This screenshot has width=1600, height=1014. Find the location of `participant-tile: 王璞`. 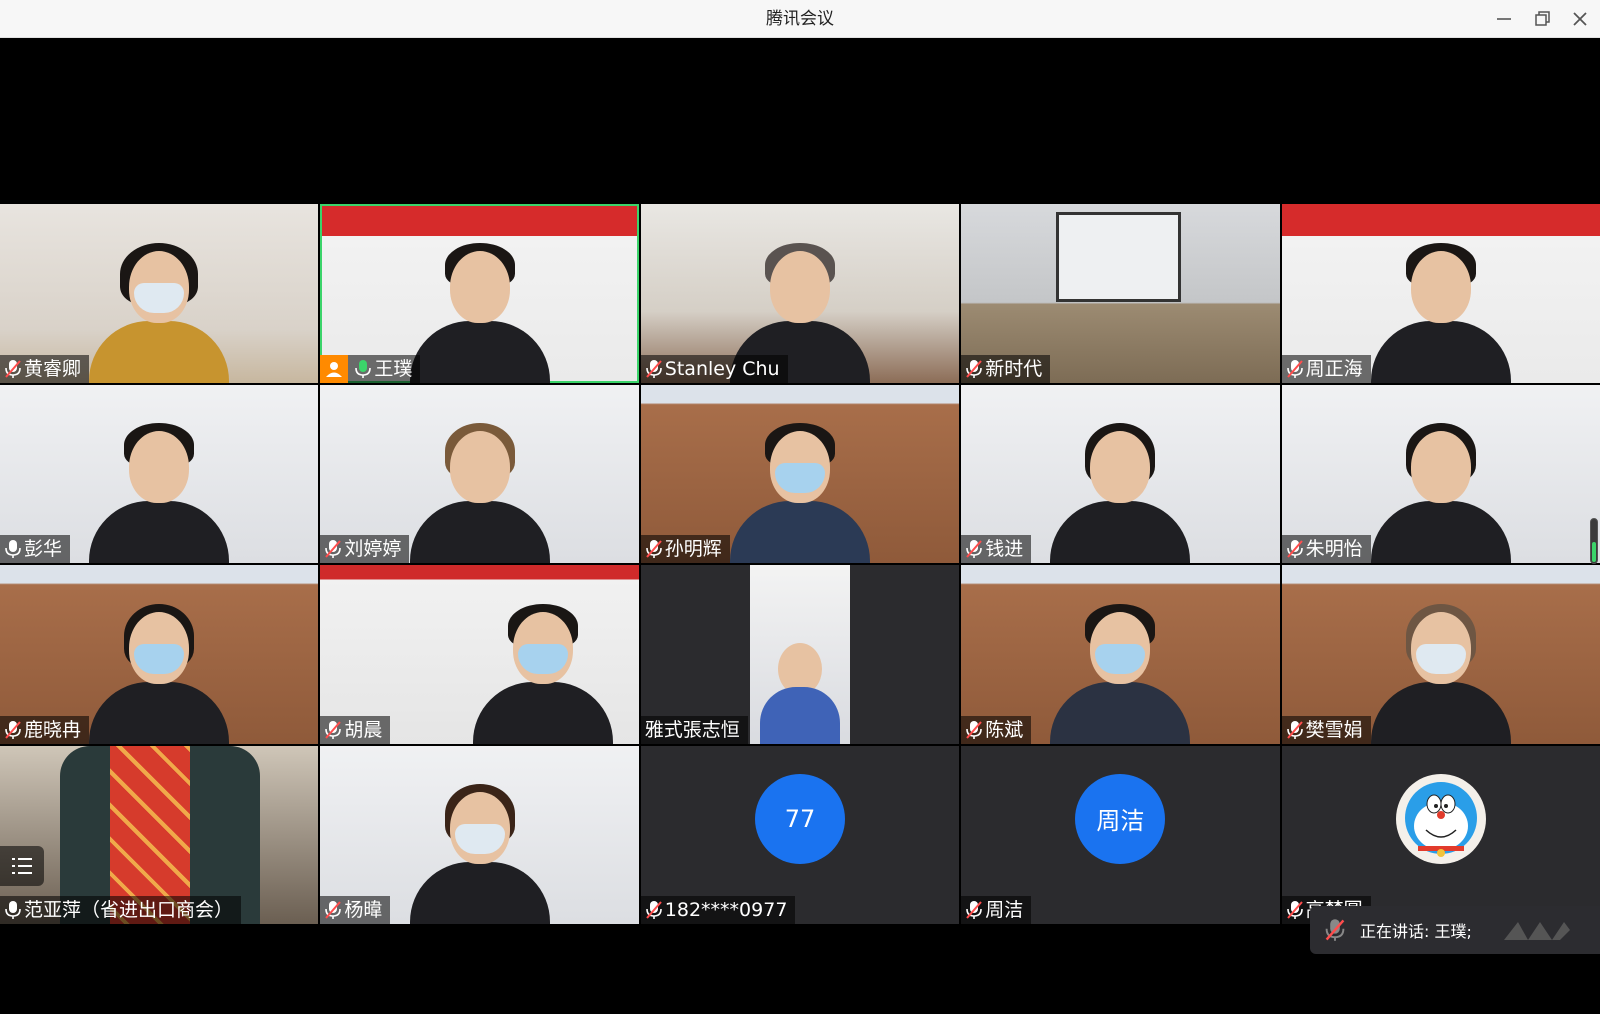

participant-tile: 王璞 is located at coordinates (479, 293).